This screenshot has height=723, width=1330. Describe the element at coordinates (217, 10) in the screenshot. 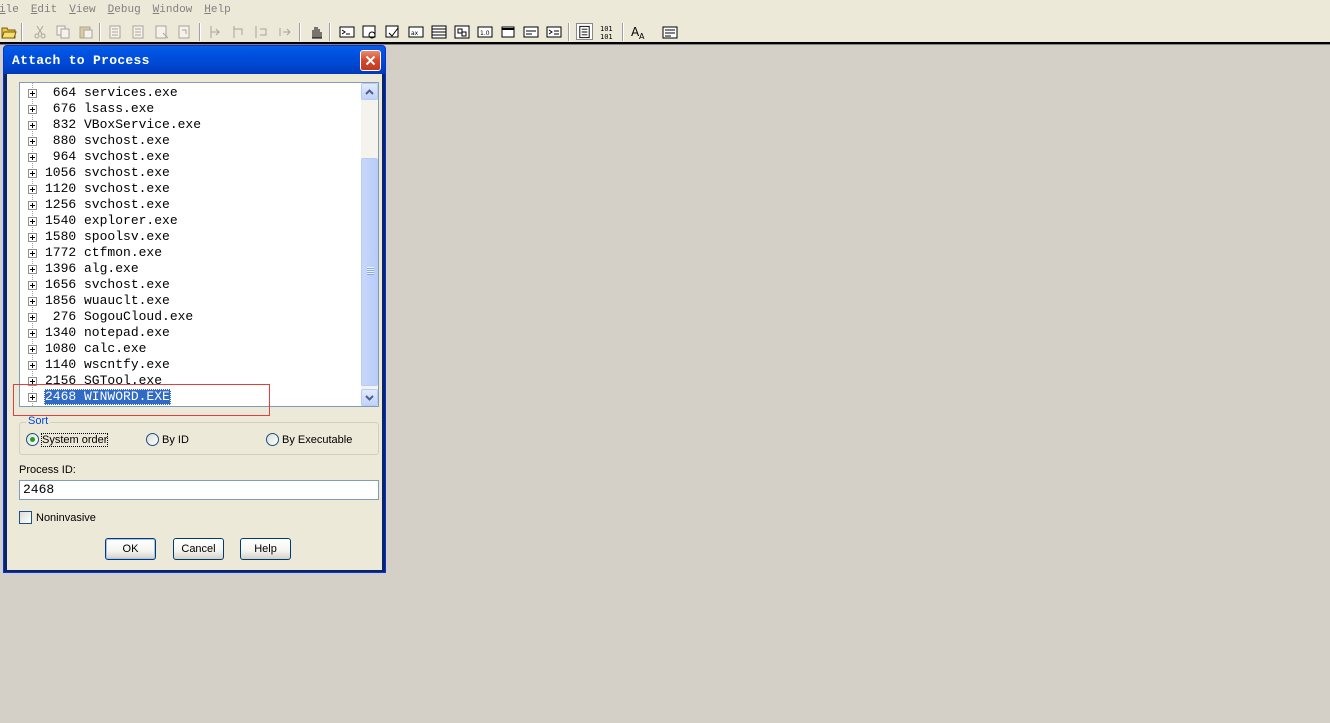

I see `menu-help: Help` at that location.